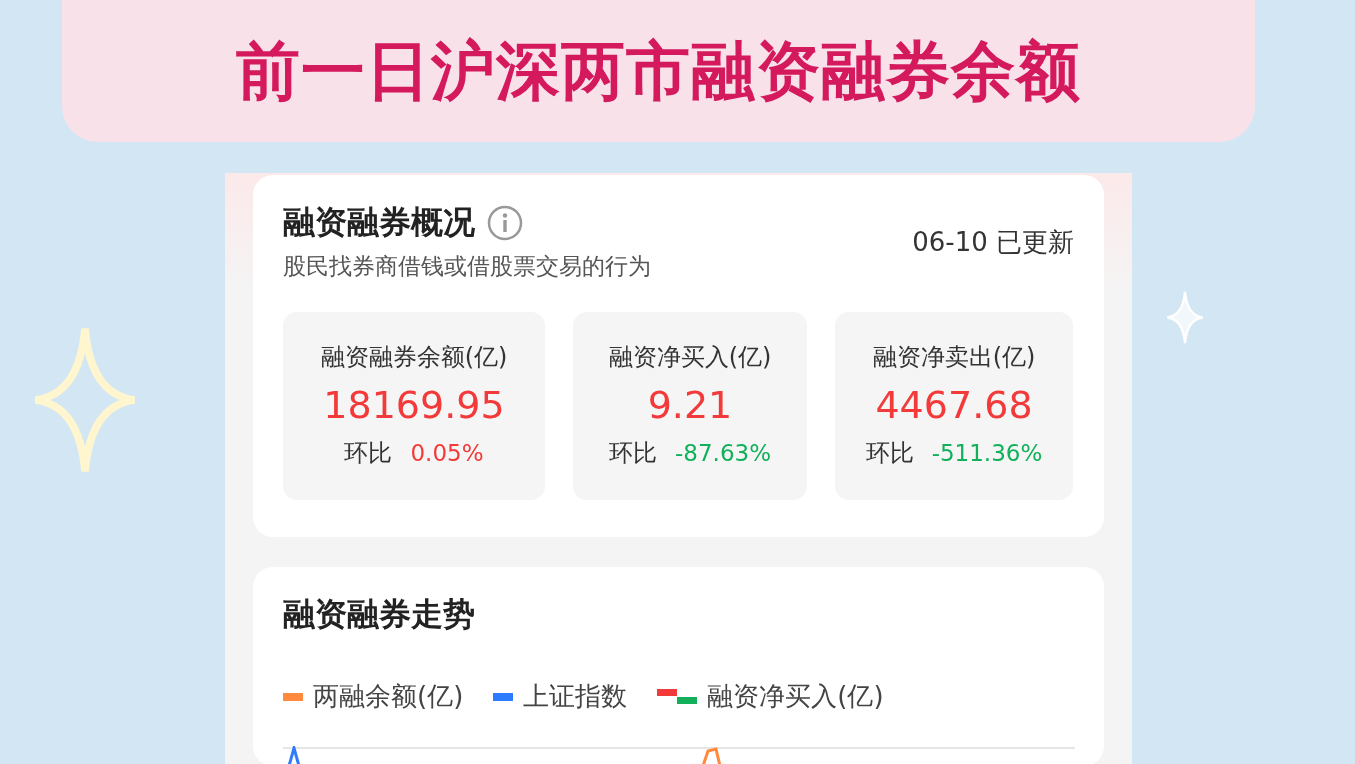  I want to click on metric-label: 融资融券余额(亿), so click(414, 357).